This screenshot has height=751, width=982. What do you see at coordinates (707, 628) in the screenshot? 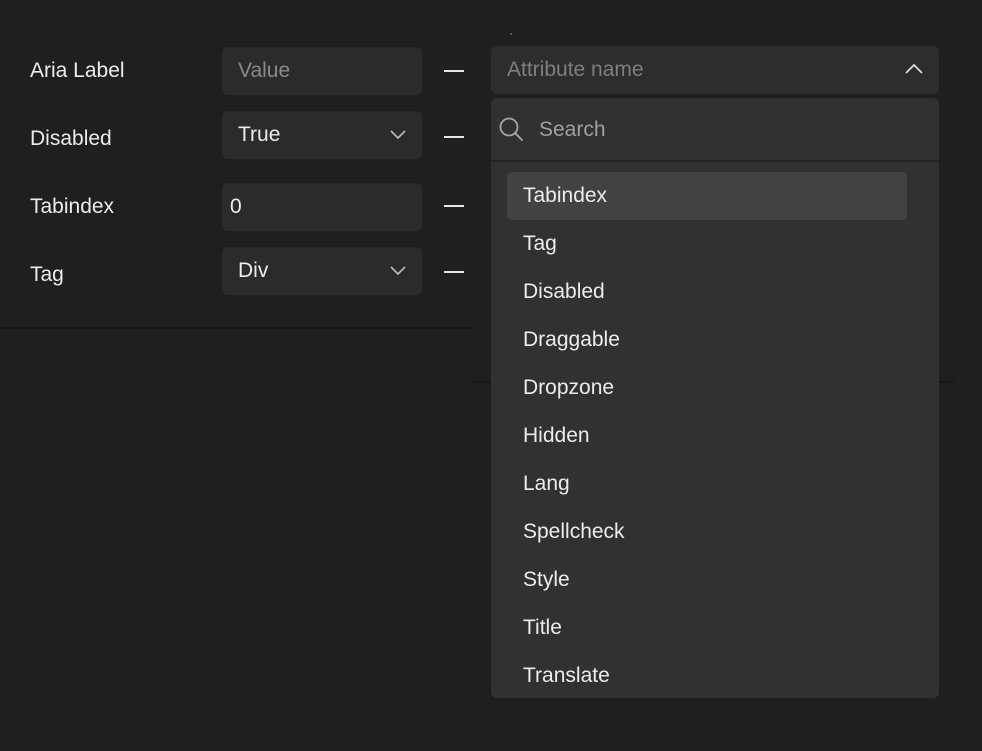
I see `option-title: Title` at bounding box center [707, 628].